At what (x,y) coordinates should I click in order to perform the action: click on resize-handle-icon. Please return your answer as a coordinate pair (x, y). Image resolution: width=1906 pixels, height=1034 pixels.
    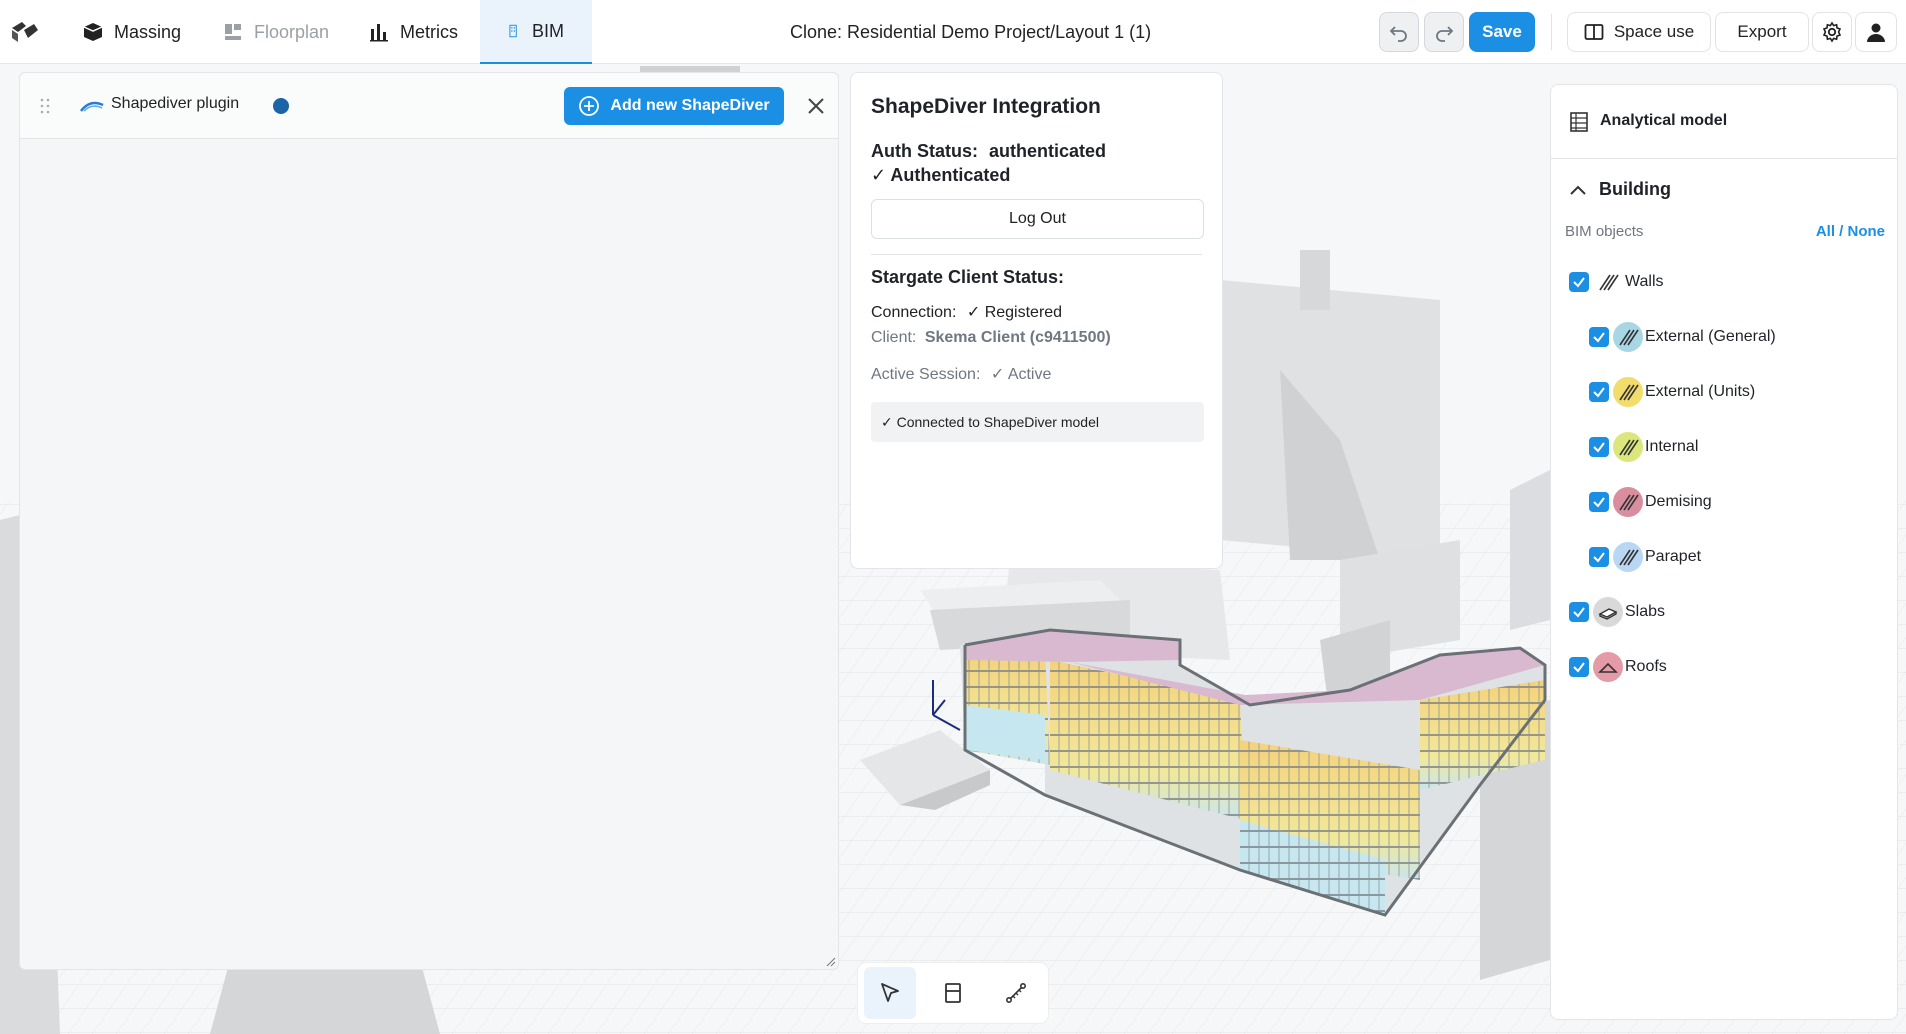
    Looking at the image, I should click on (830, 961).